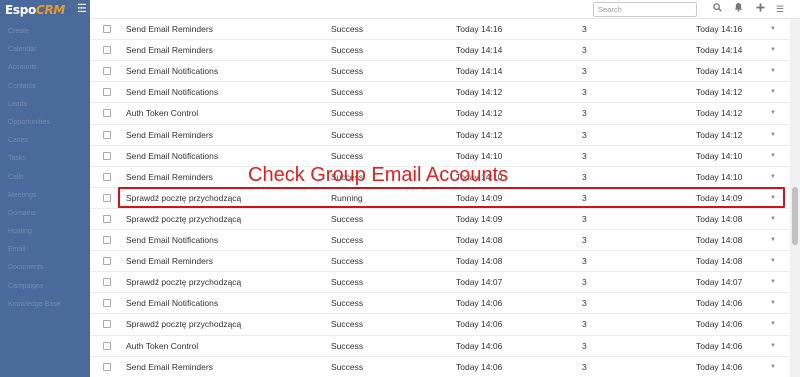  Describe the element at coordinates (45, 105) in the screenshot. I see `sidebar-item: Leads` at that location.